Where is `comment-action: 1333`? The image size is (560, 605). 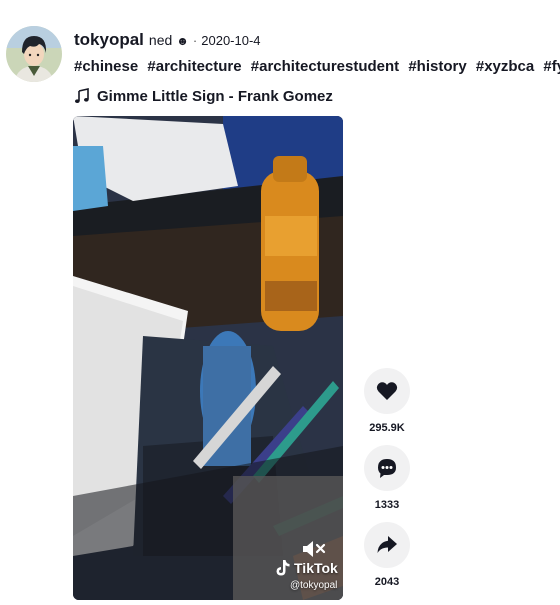
comment-action: 1333 is located at coordinates (387, 479).